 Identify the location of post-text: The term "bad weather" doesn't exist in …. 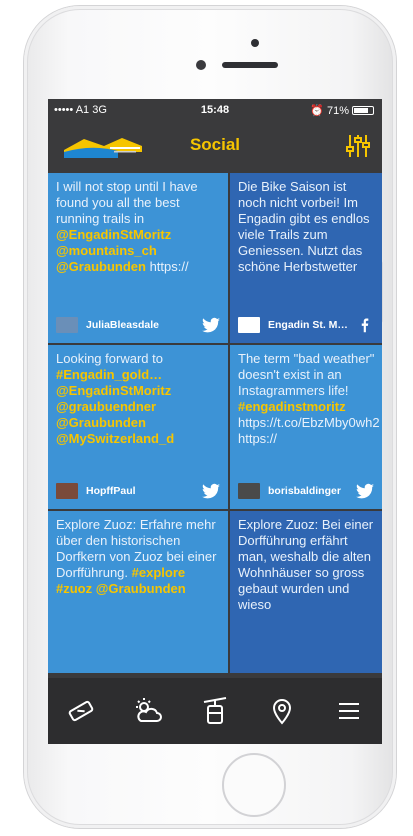
(309, 398).